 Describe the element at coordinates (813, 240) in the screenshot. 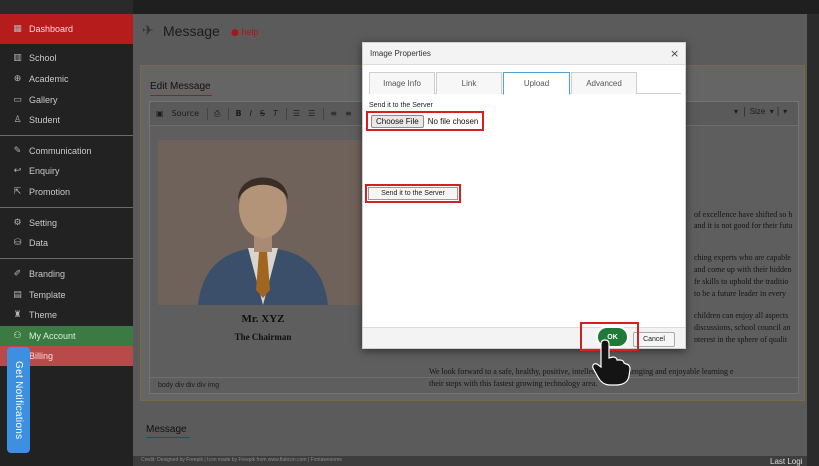

I see `scrollbar` at that location.